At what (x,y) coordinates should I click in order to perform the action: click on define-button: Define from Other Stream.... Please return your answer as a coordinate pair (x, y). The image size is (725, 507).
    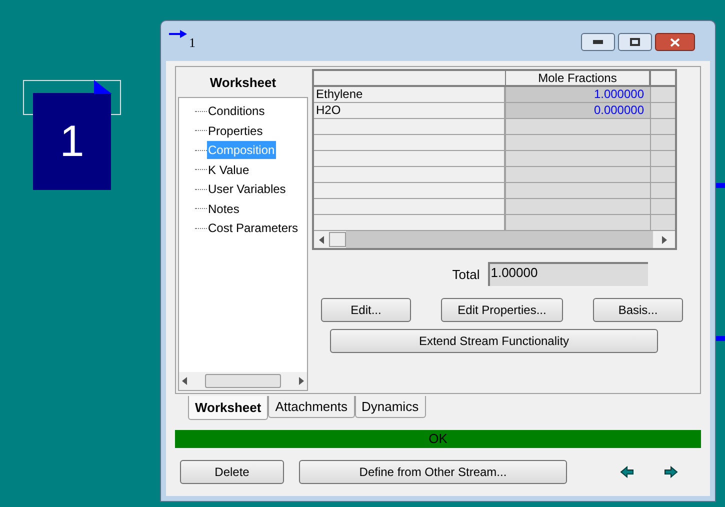
    Looking at the image, I should click on (433, 472).